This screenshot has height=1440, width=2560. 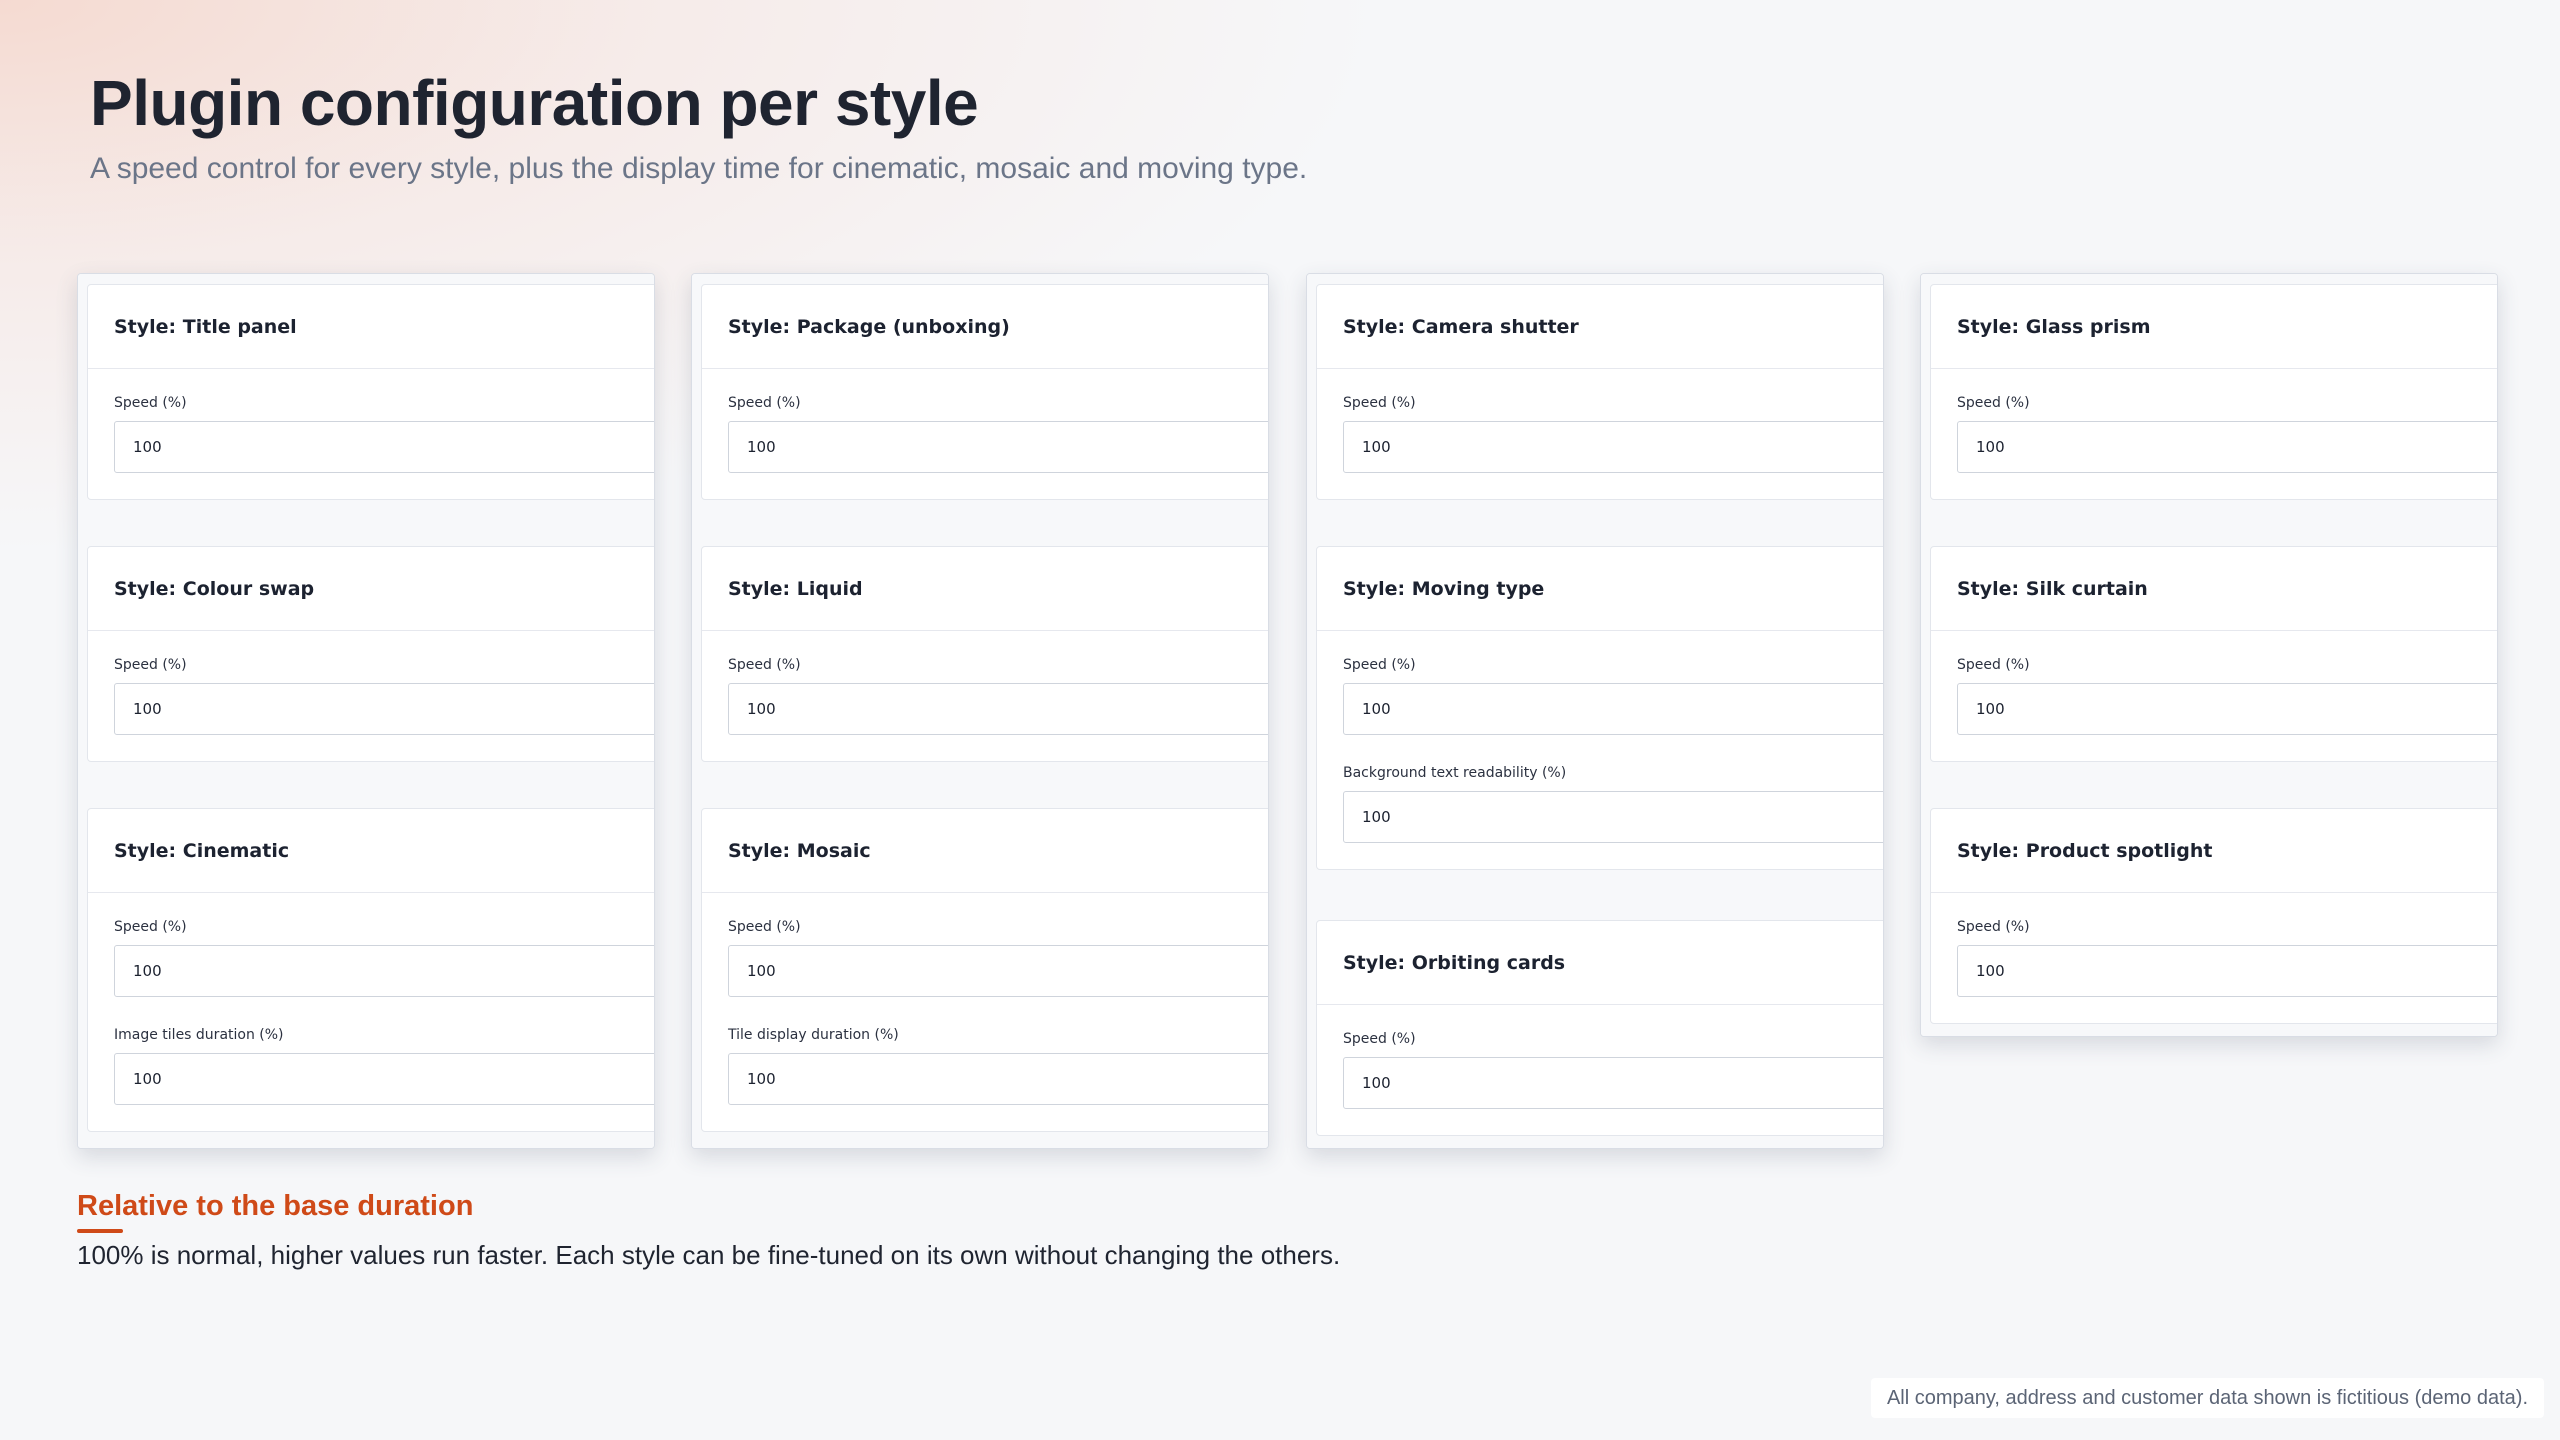 What do you see at coordinates (370, 392) in the screenshot?
I see `style-card-title-panel: Style: Title panel Speed (%)` at bounding box center [370, 392].